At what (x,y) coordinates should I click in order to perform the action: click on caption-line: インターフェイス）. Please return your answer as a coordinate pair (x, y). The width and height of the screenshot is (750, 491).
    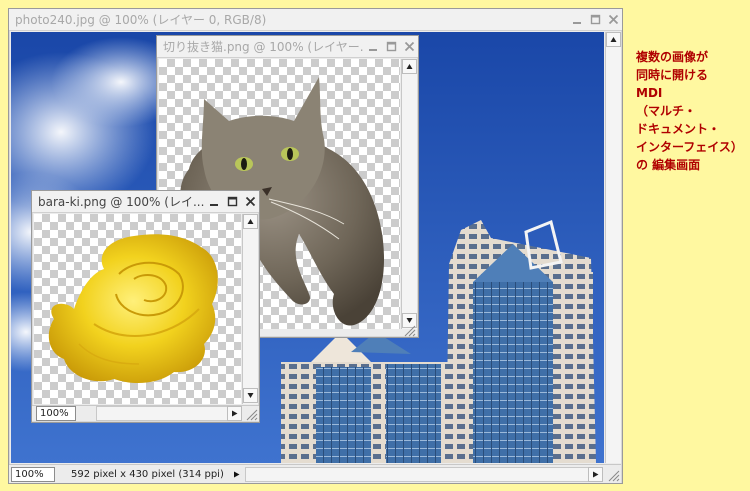
    Looking at the image, I should click on (689, 147).